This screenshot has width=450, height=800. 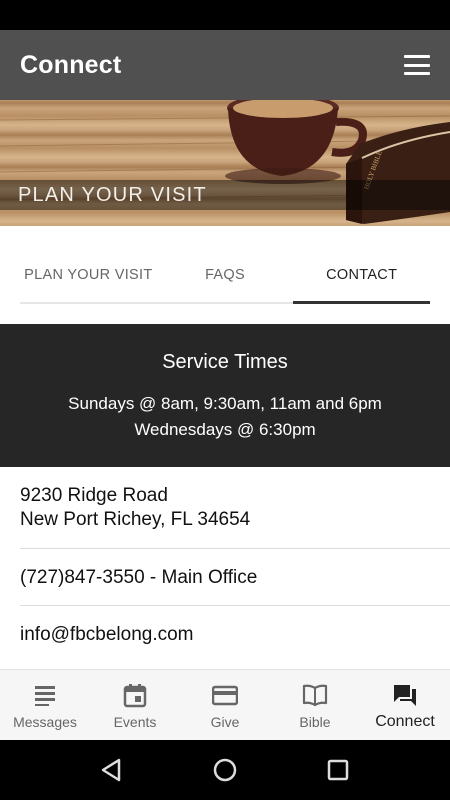 What do you see at coordinates (225, 429) in the screenshot?
I see `wednesday-times: Wednesdays @ 6:30pm` at bounding box center [225, 429].